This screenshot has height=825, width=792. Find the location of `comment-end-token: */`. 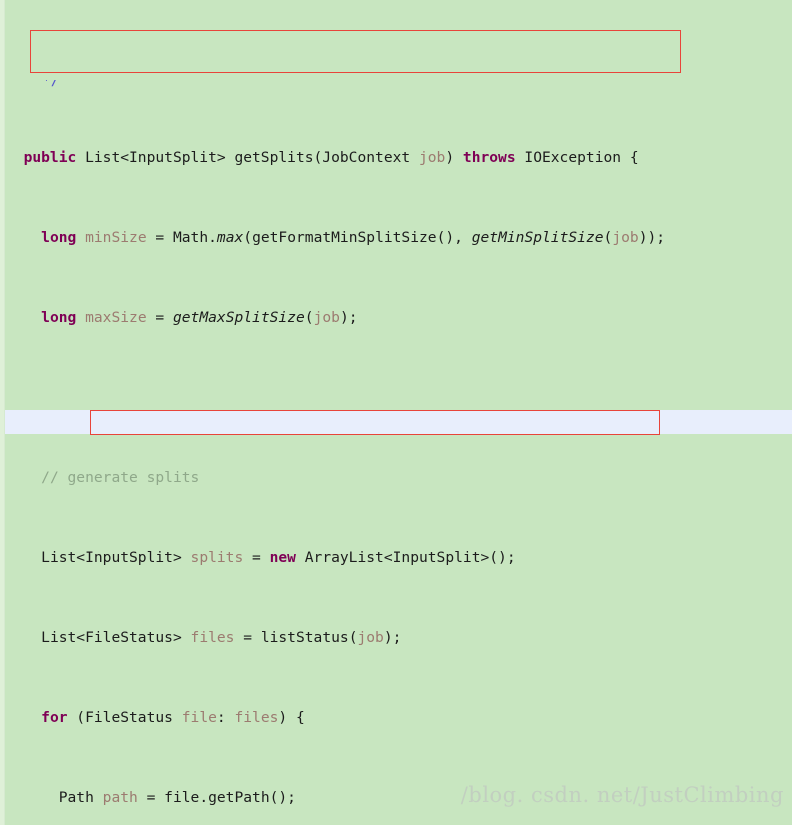

comment-end-token: */ is located at coordinates (51, 84).